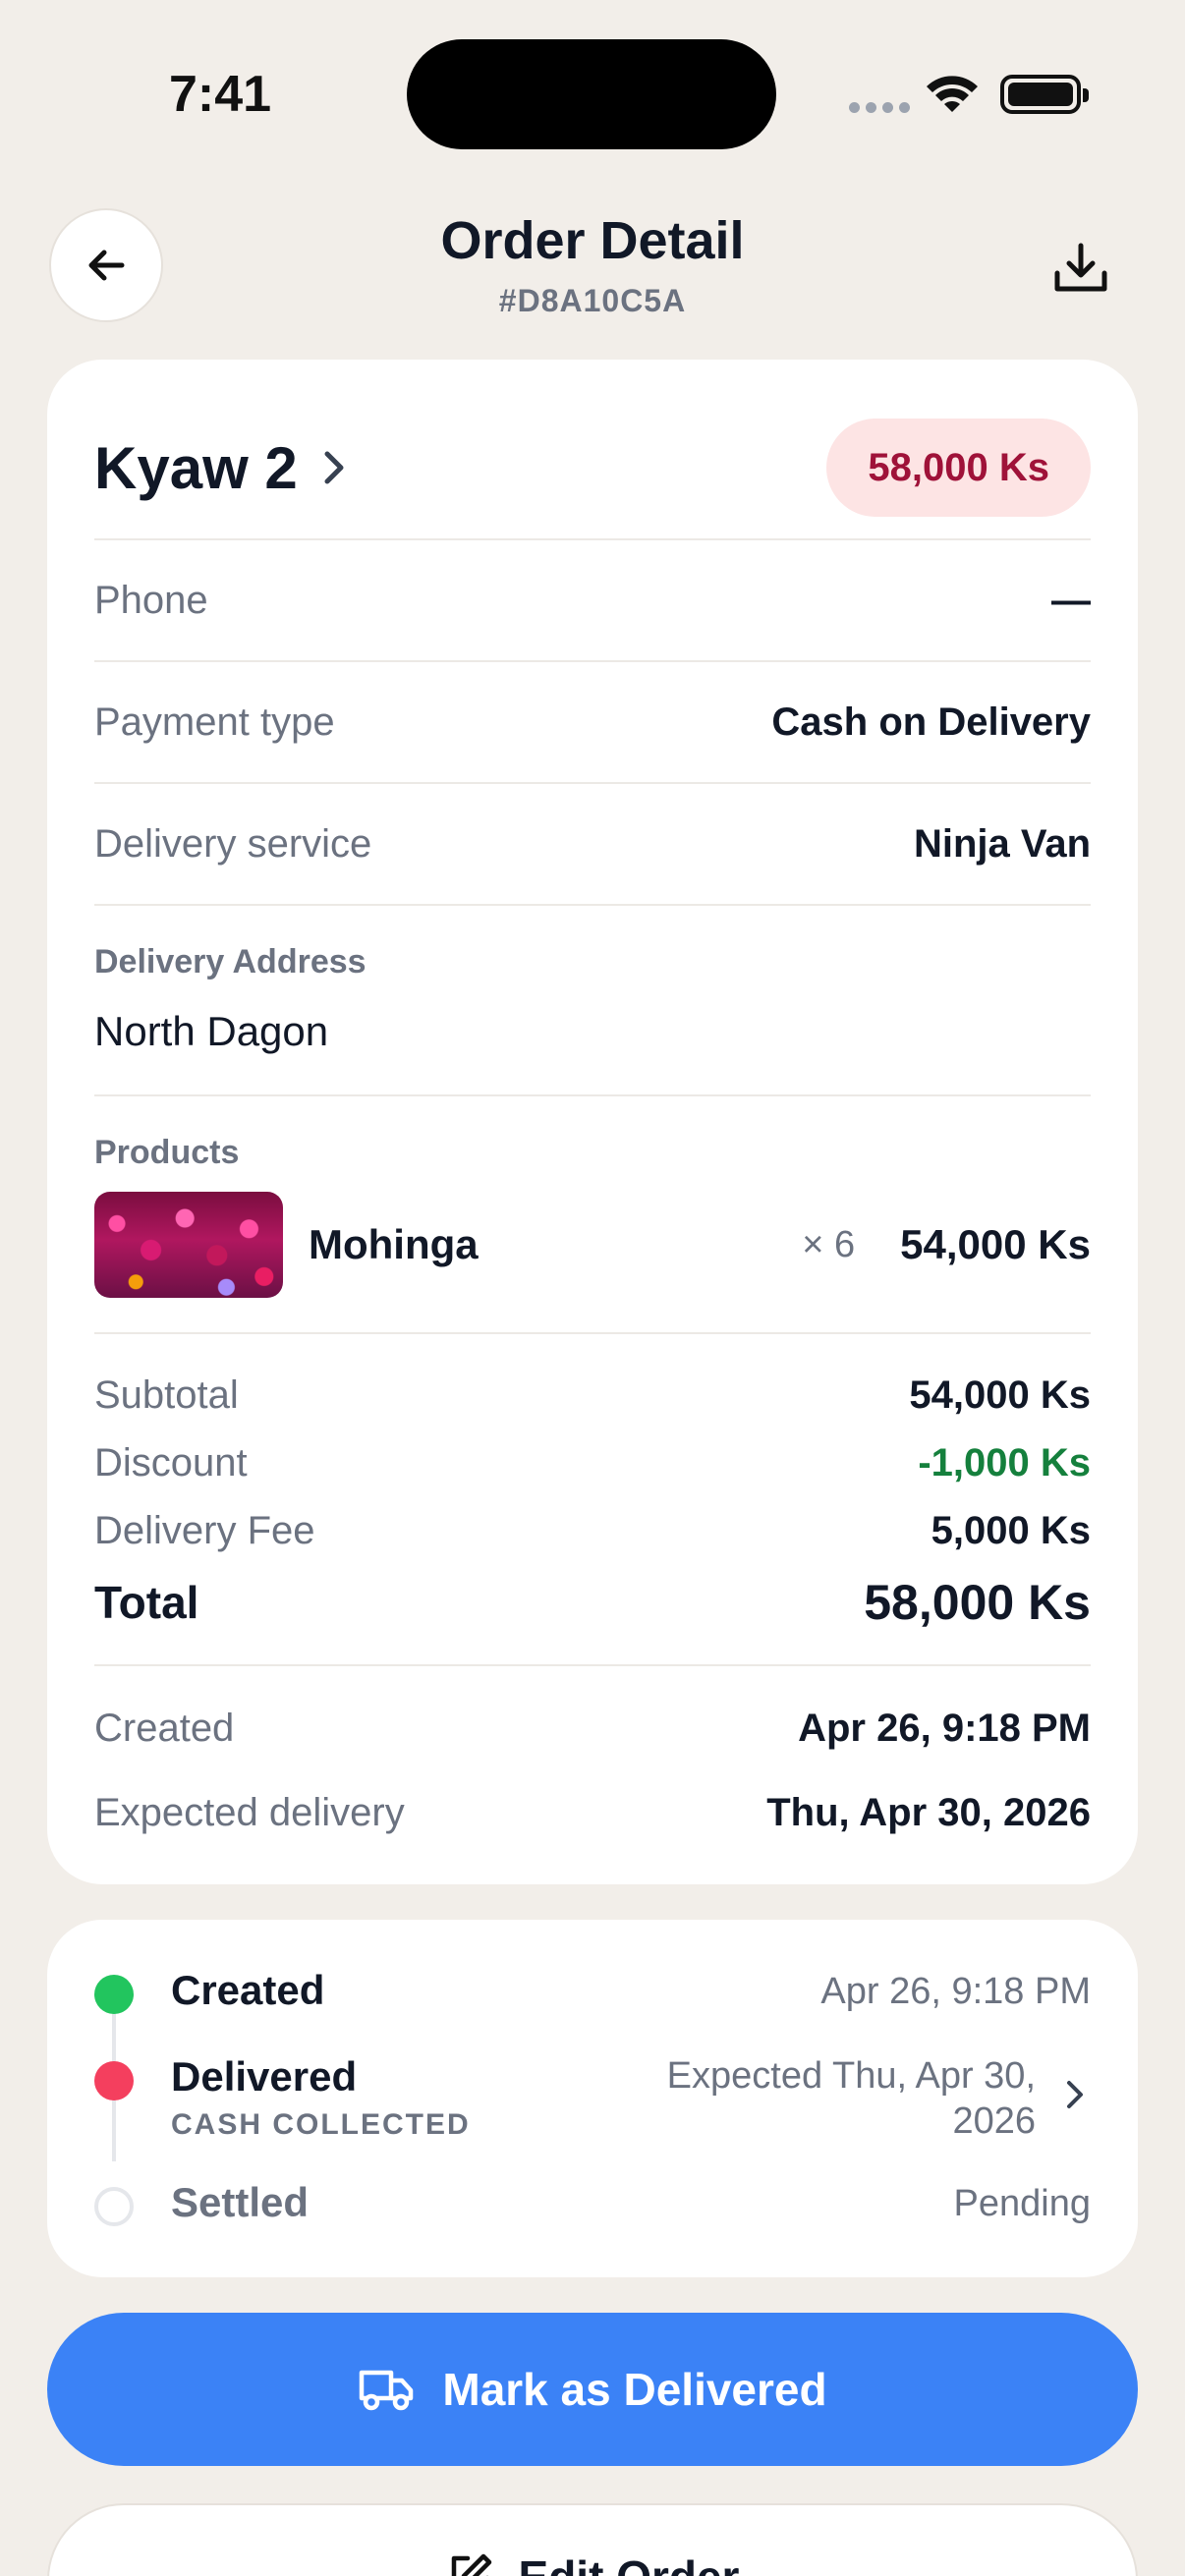 This screenshot has height=2576, width=1185. What do you see at coordinates (167, 1394) in the screenshot?
I see `subtotal-label: Subtotal` at bounding box center [167, 1394].